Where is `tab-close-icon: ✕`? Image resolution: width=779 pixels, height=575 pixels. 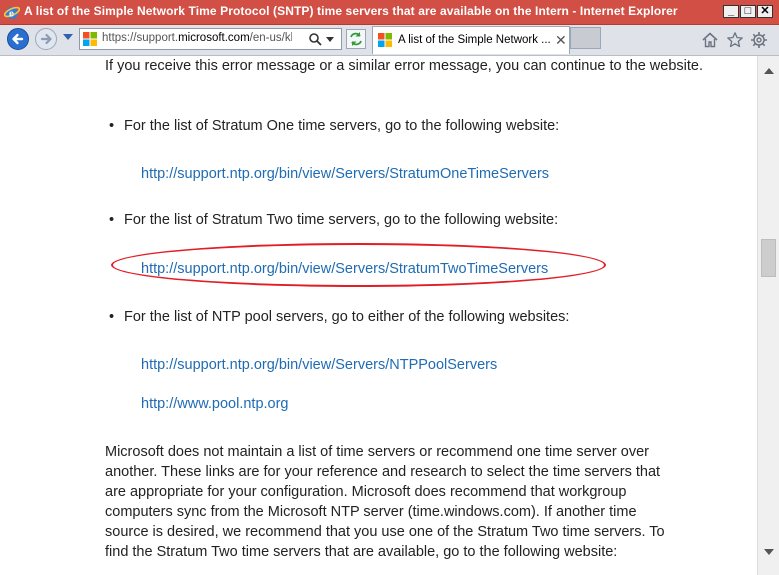 tab-close-icon: ✕ is located at coordinates (561, 40).